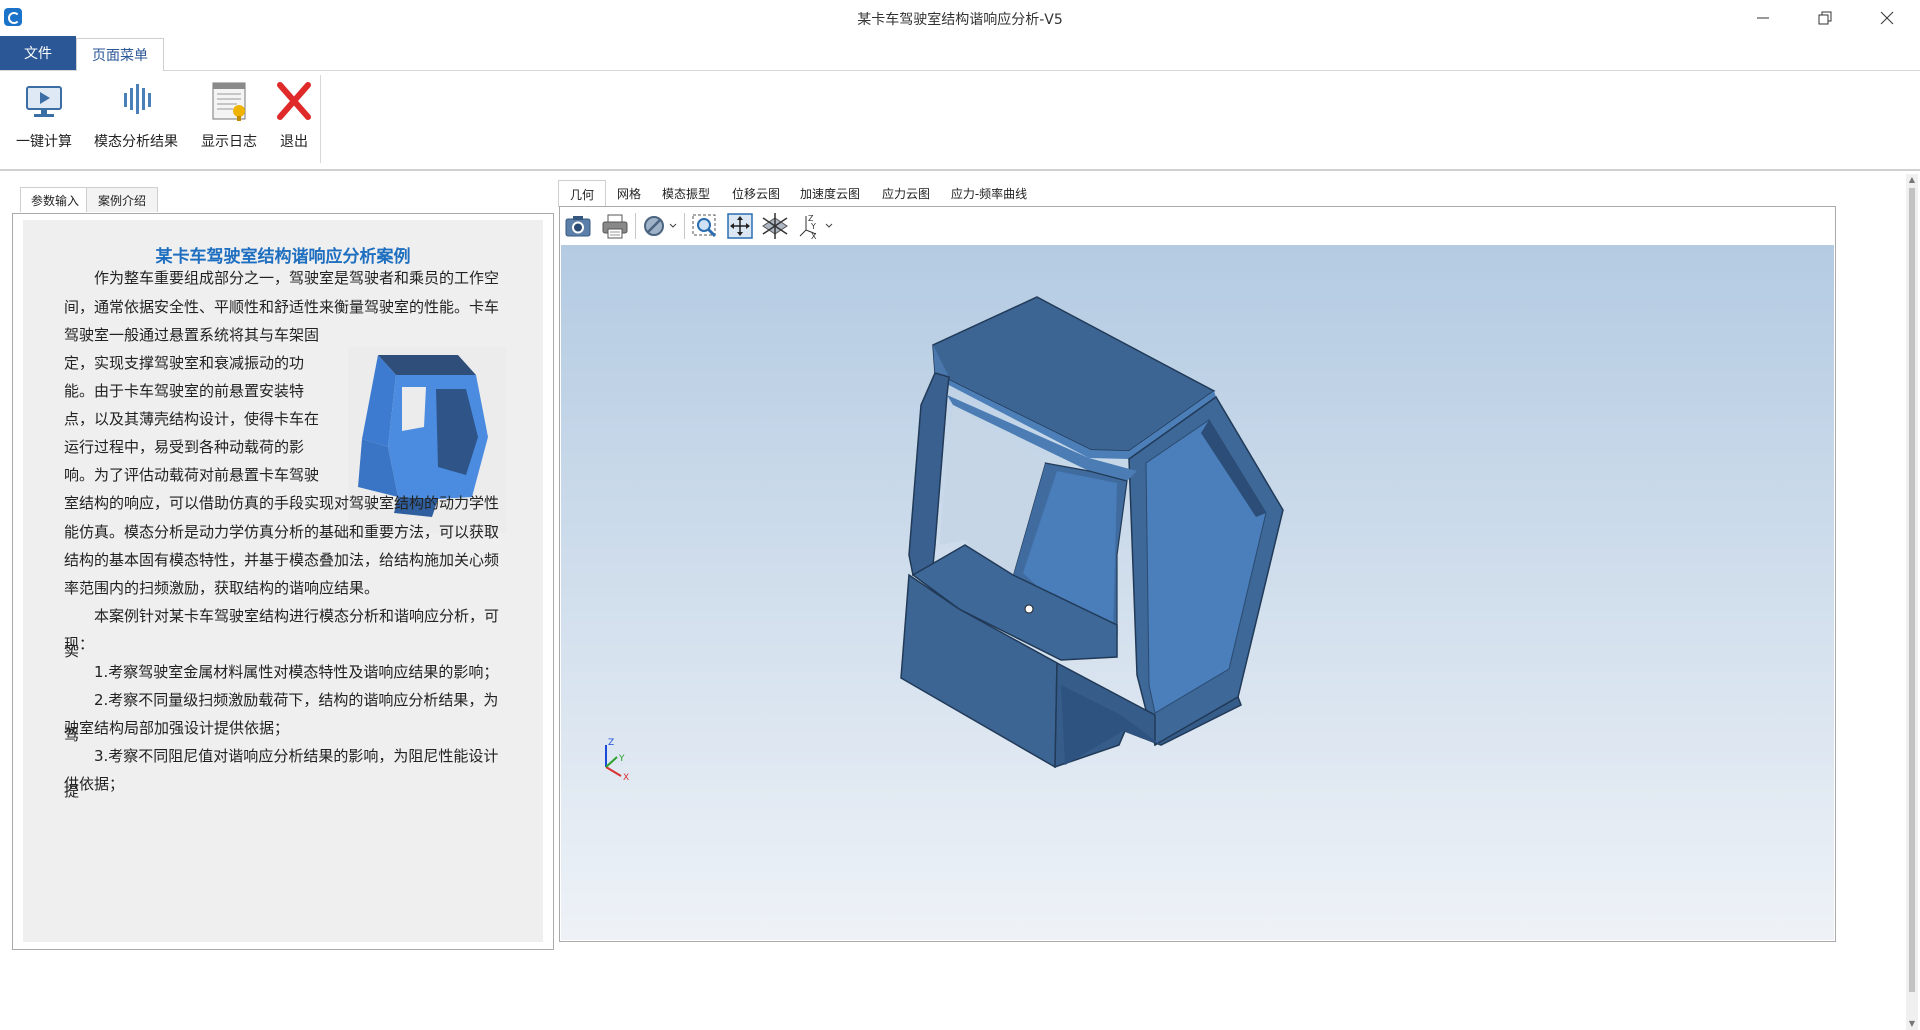 The width and height of the screenshot is (1920, 1030). What do you see at coordinates (44, 101) in the screenshot?
I see `monitor-play-icon` at bounding box center [44, 101].